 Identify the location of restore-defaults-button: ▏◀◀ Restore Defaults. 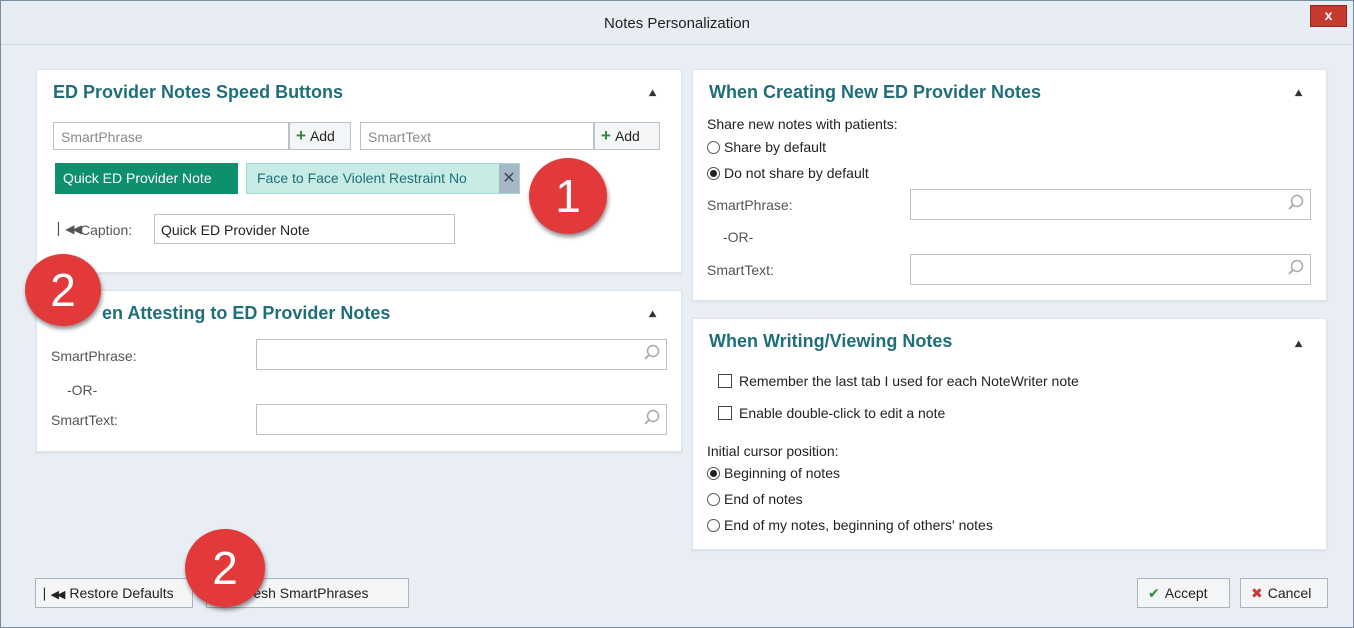
(114, 593).